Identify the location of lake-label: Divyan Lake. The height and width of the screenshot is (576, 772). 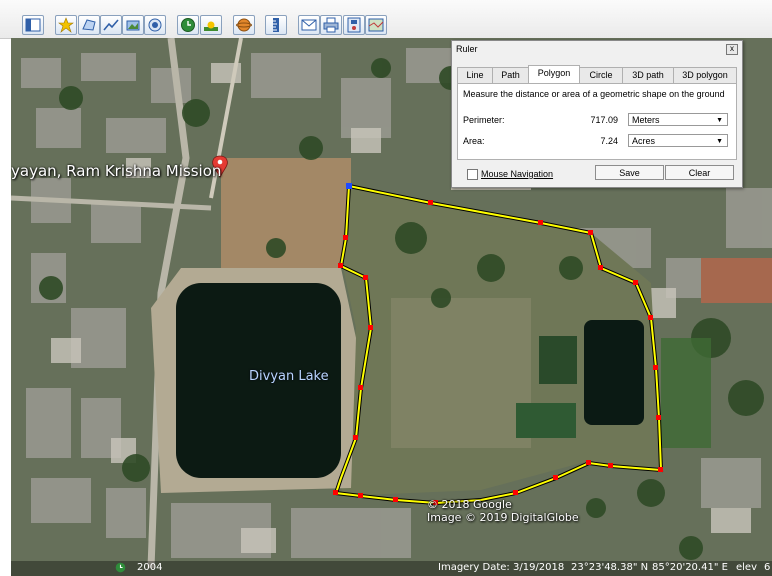
(289, 376).